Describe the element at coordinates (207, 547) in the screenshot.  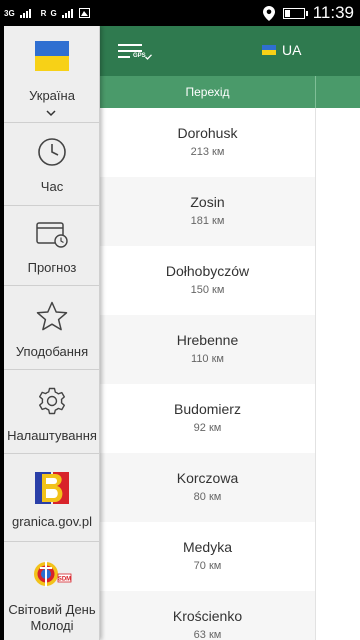
I see `crossing-name: Medyka` at that location.